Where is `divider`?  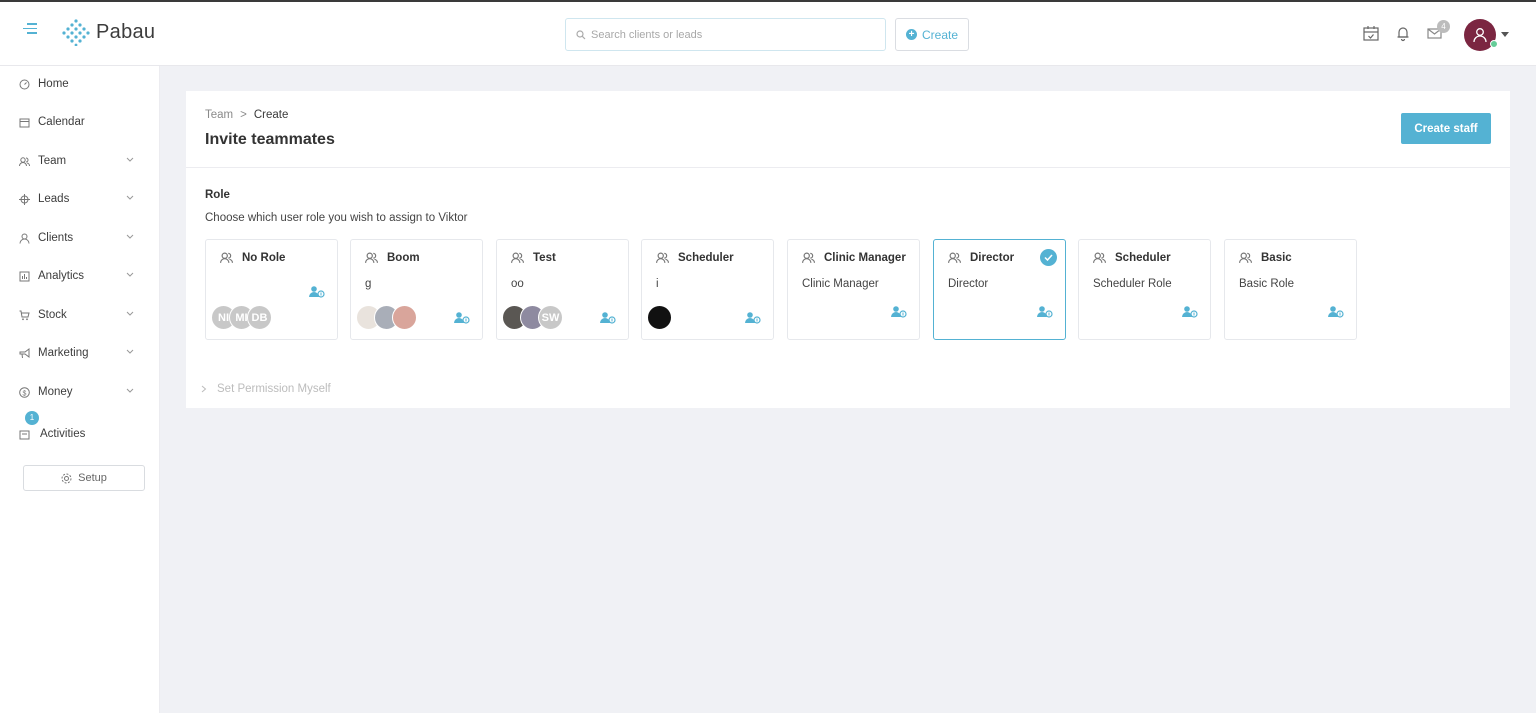 divider is located at coordinates (848, 167).